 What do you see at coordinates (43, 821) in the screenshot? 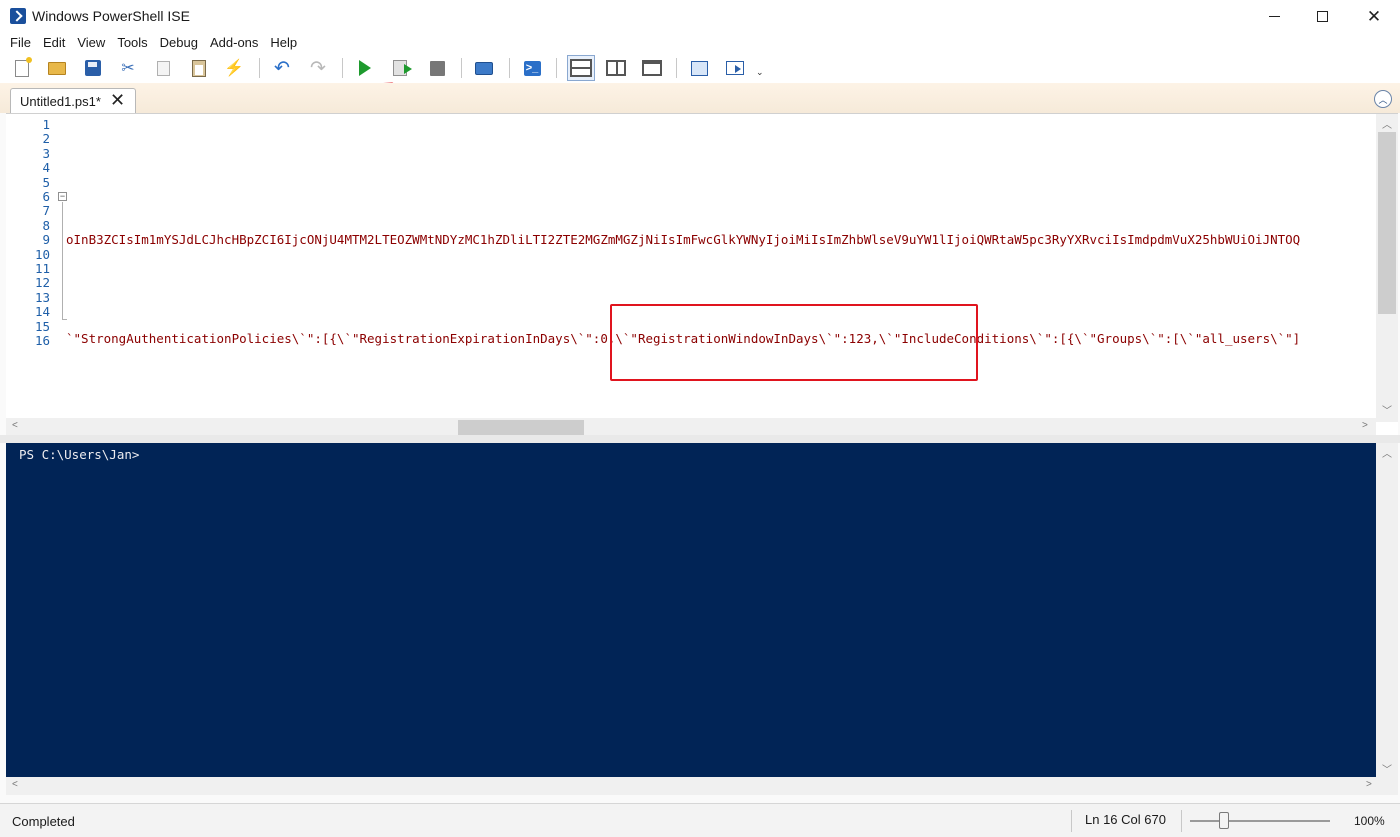
I see `status-message: Completed` at bounding box center [43, 821].